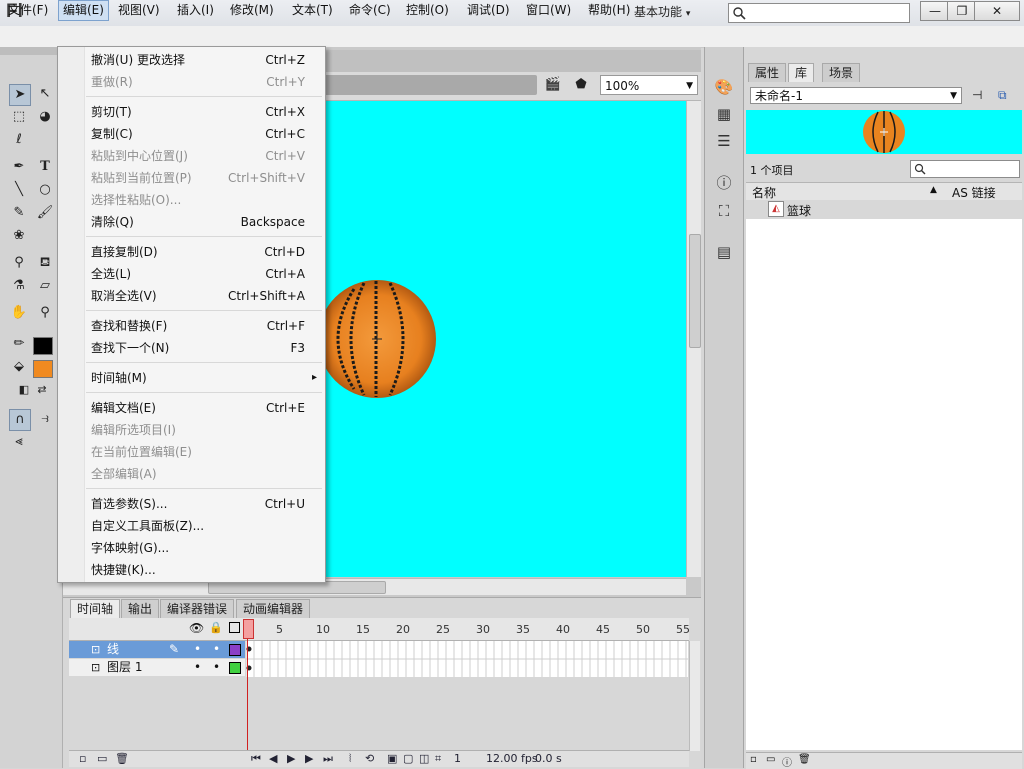 Image resolution: width=1024 pixels, height=769 pixels. I want to click on edit-menu-item-16: 在当前位置编辑(E), so click(141, 452).